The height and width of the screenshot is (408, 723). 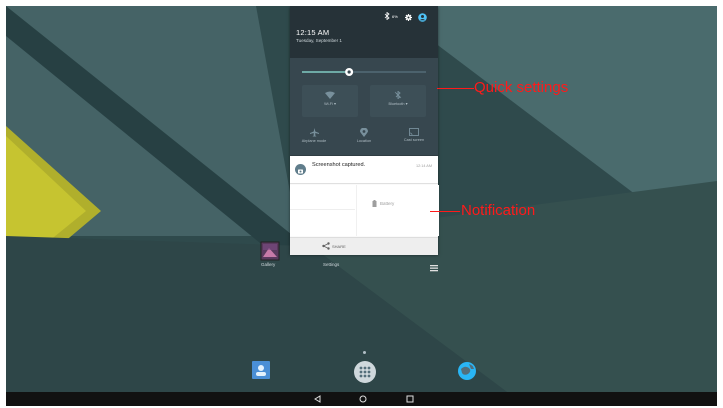 I want to click on screenshot-icon, so click(x=300, y=171).